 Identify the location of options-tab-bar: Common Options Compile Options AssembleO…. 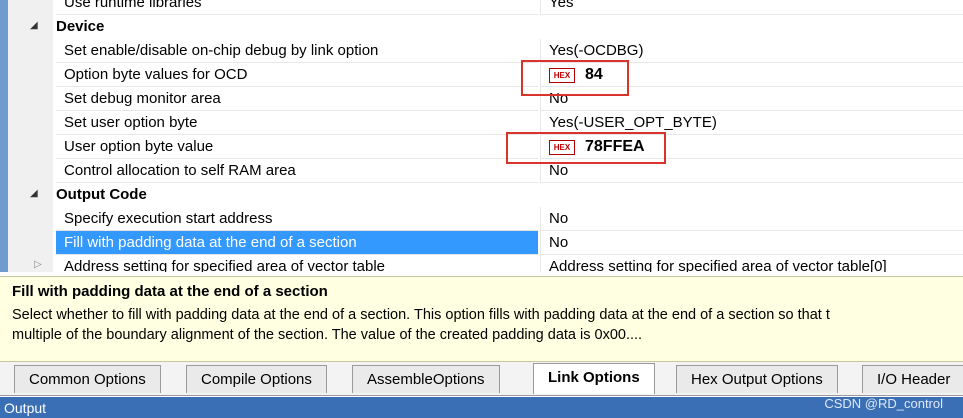
(481, 379).